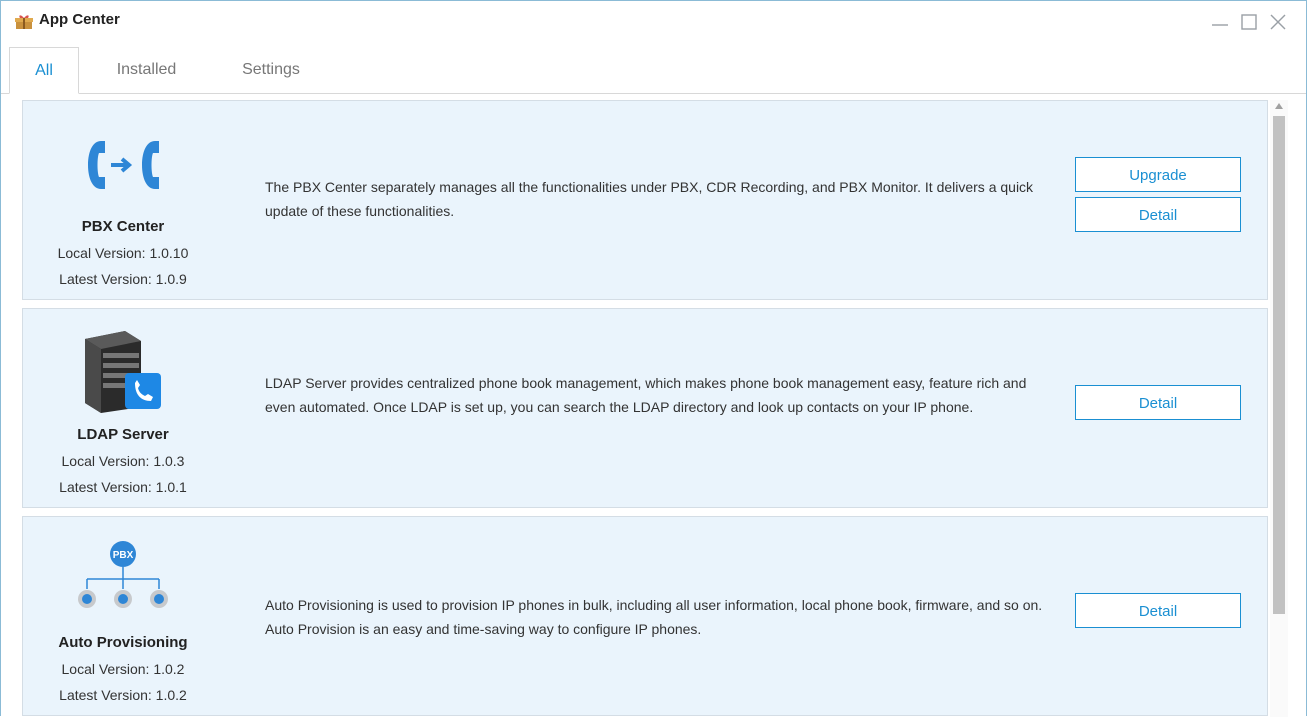 The height and width of the screenshot is (717, 1309). Describe the element at coordinates (44, 70) in the screenshot. I see `tab-all: All` at that location.